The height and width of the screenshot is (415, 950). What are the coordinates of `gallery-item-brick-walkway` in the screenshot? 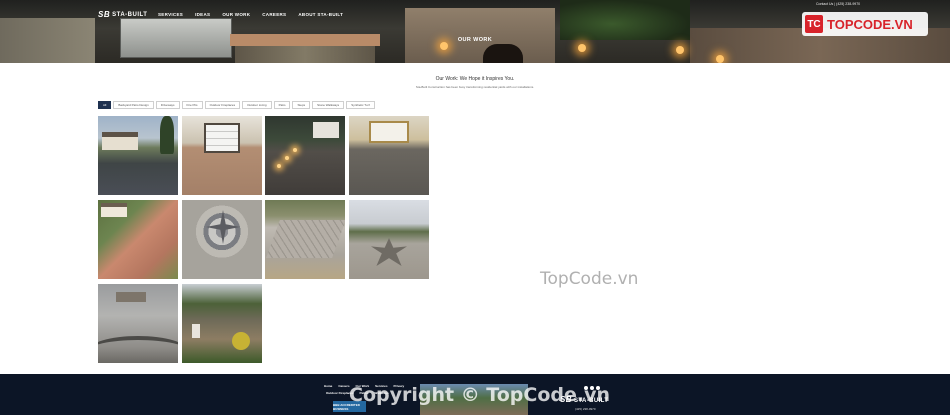 It's located at (138, 239).